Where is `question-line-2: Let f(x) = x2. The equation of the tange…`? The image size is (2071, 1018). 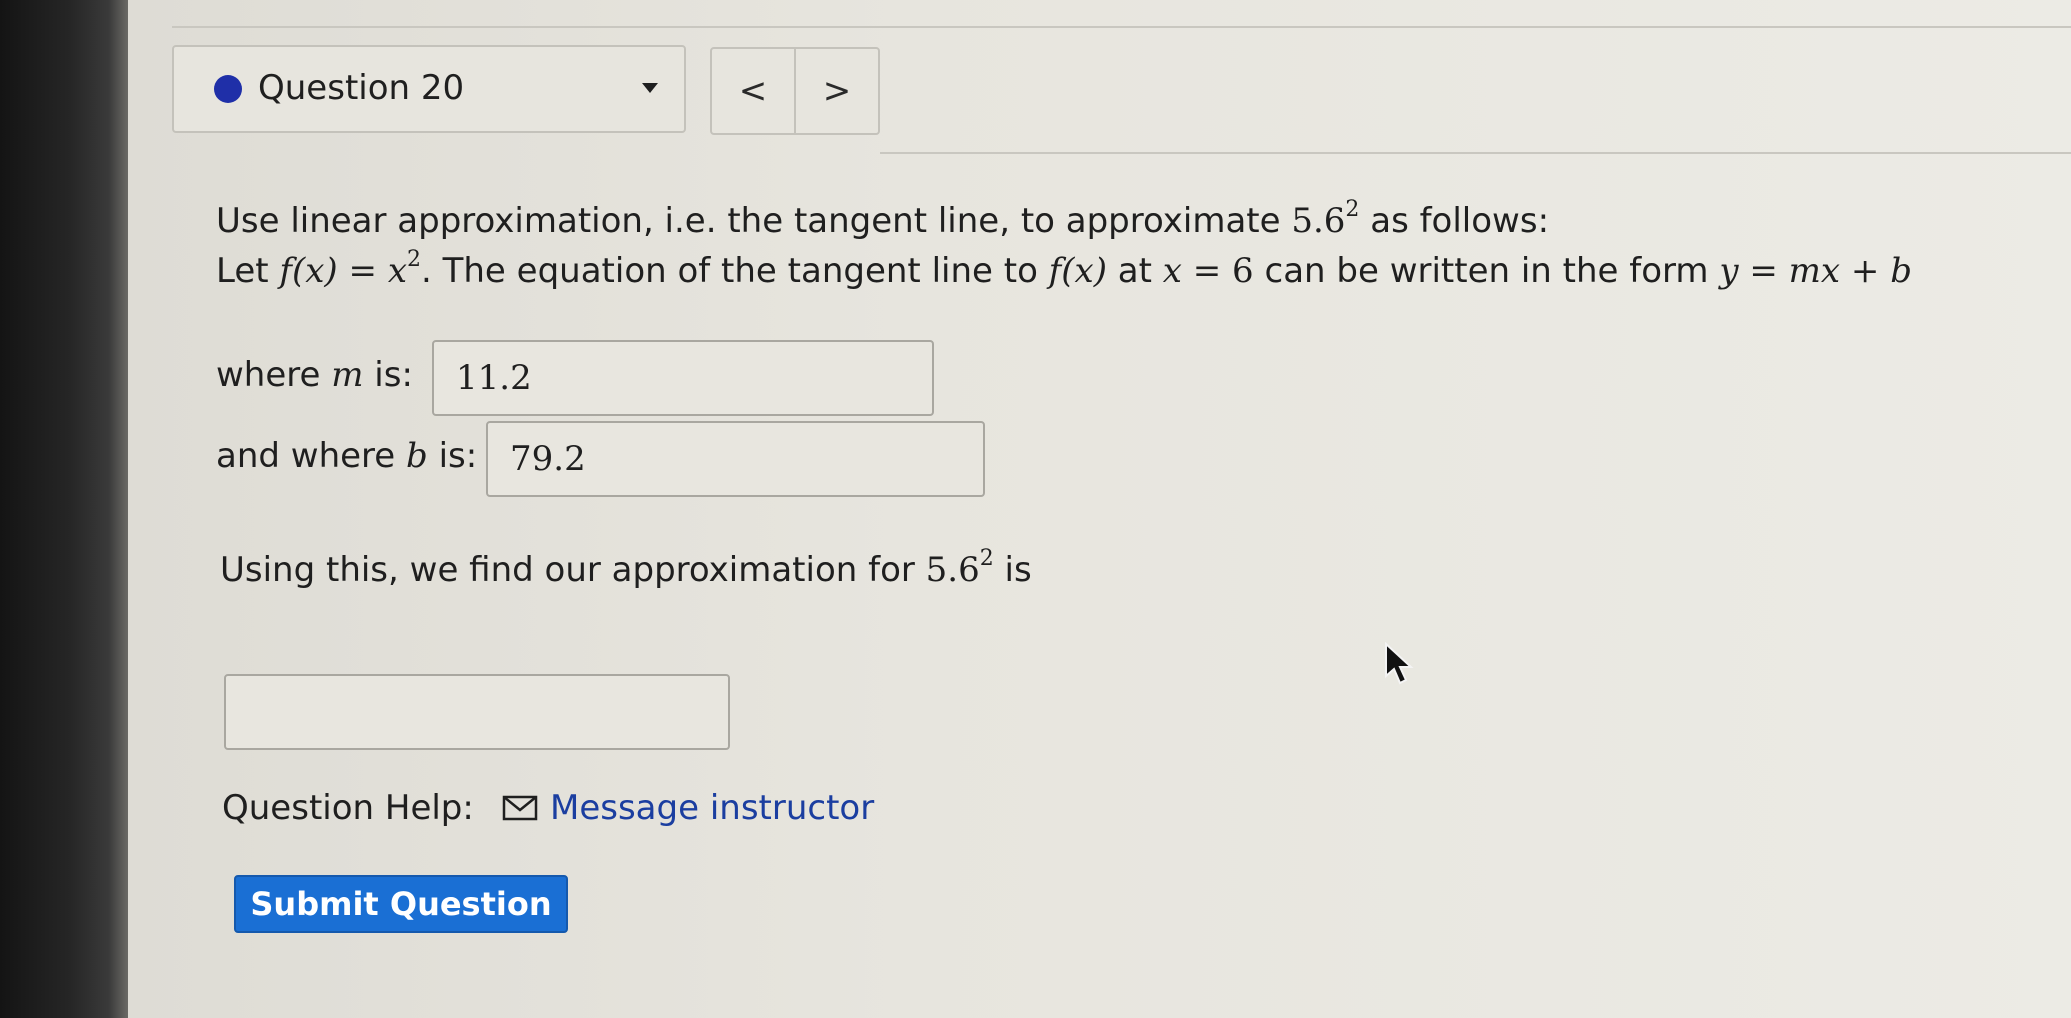 question-line-2: Let f(x) = x2. The equation of the tange… is located at coordinates (1064, 271).